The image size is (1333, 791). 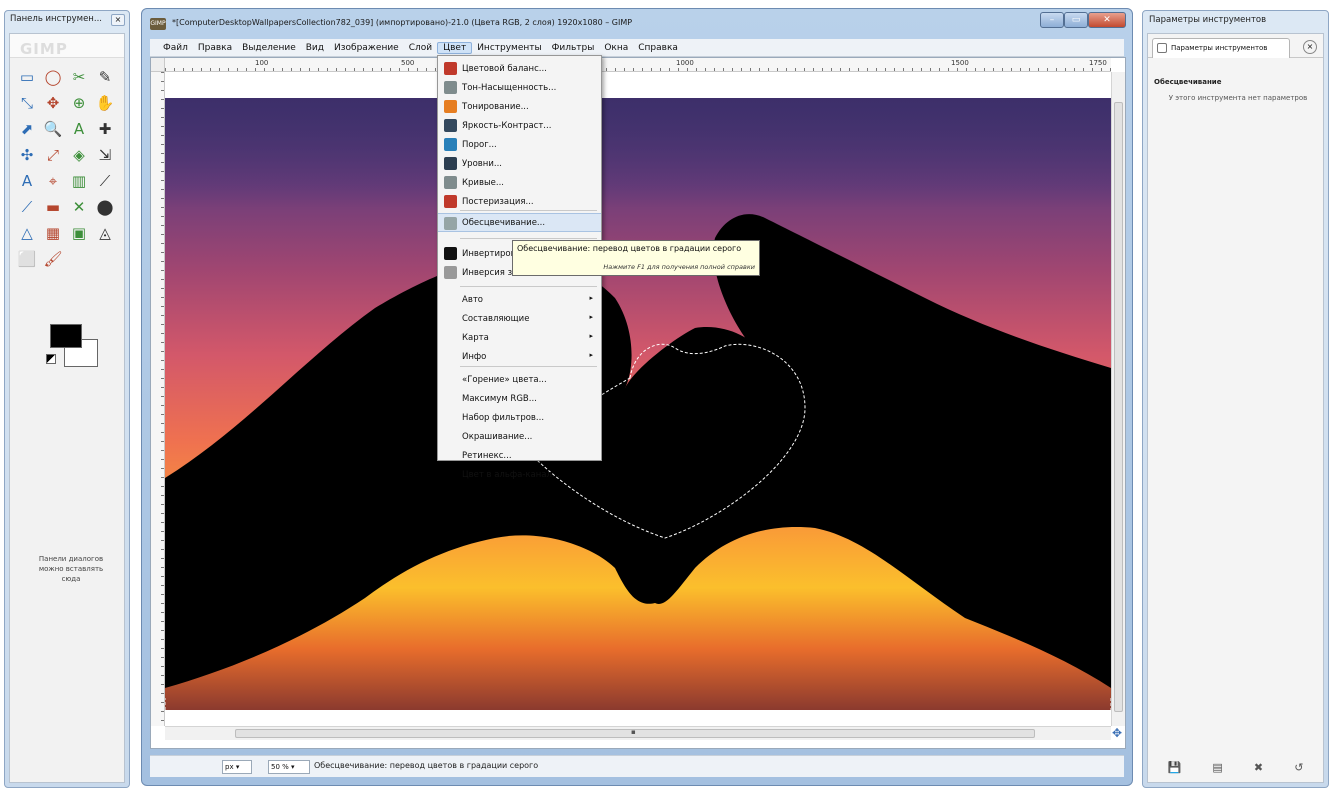 What do you see at coordinates (472, 299) in the screenshot?
I see `colors-menu-item-label: Авто` at bounding box center [472, 299].